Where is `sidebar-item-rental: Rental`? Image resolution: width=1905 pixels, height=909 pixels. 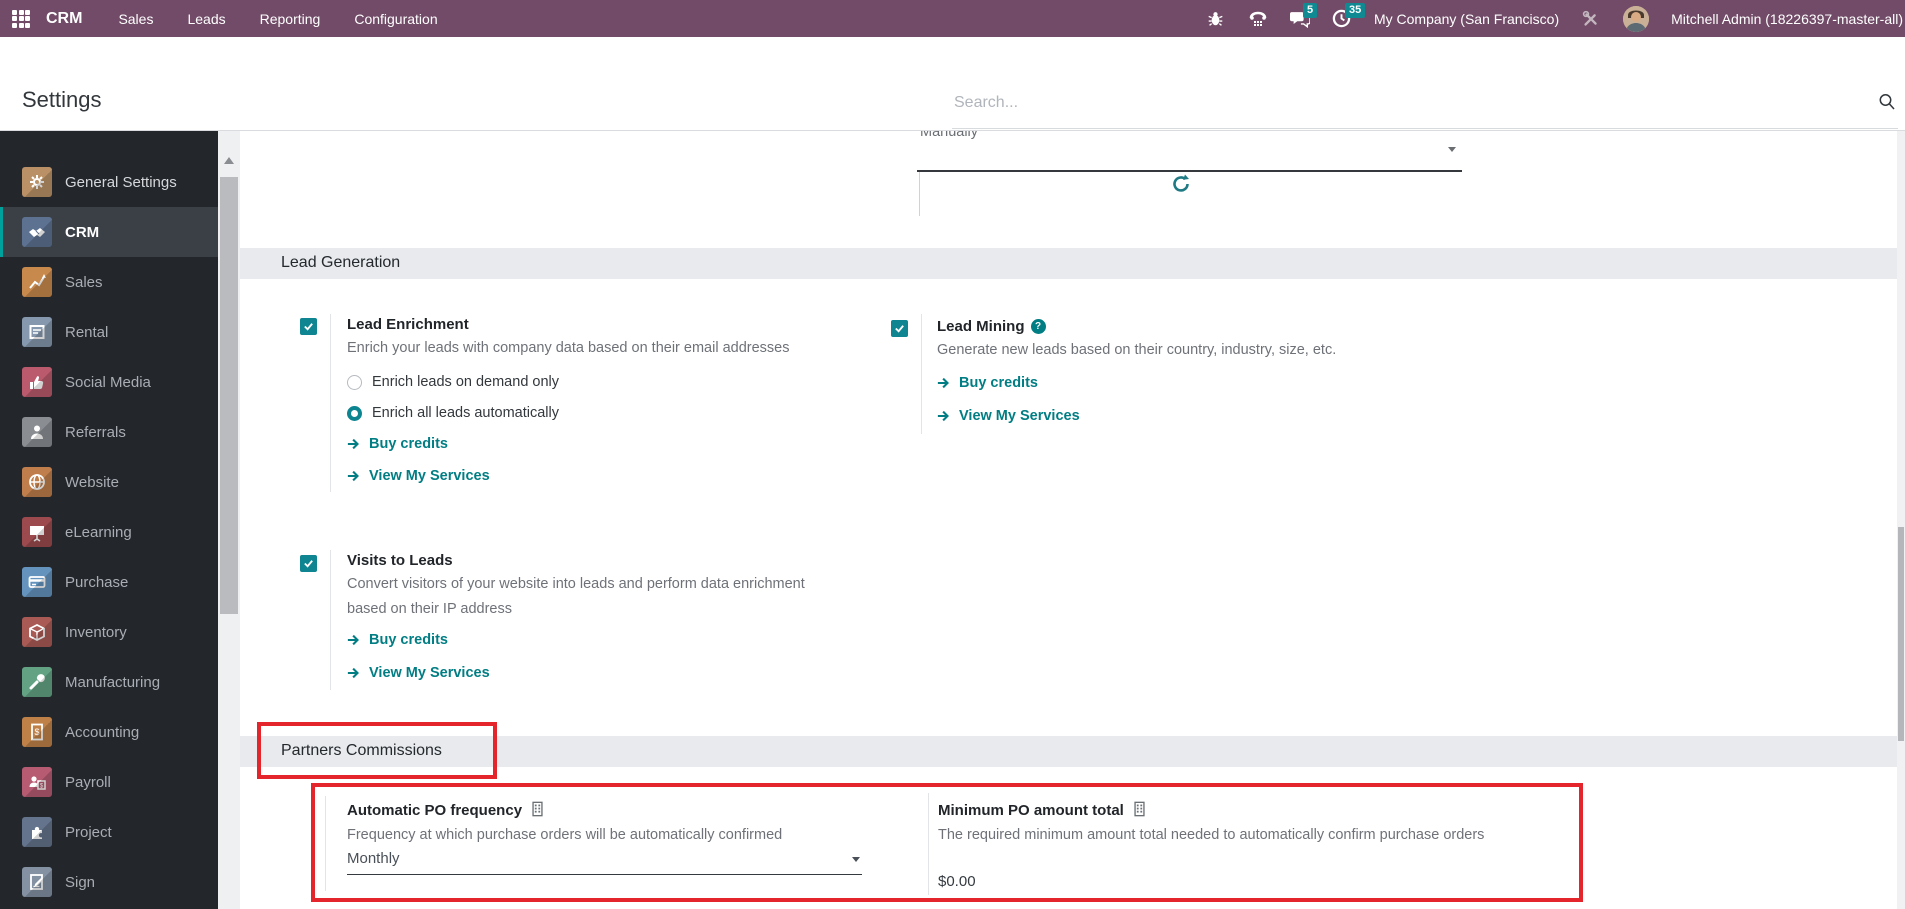 sidebar-item-rental: Rental is located at coordinates (109, 332).